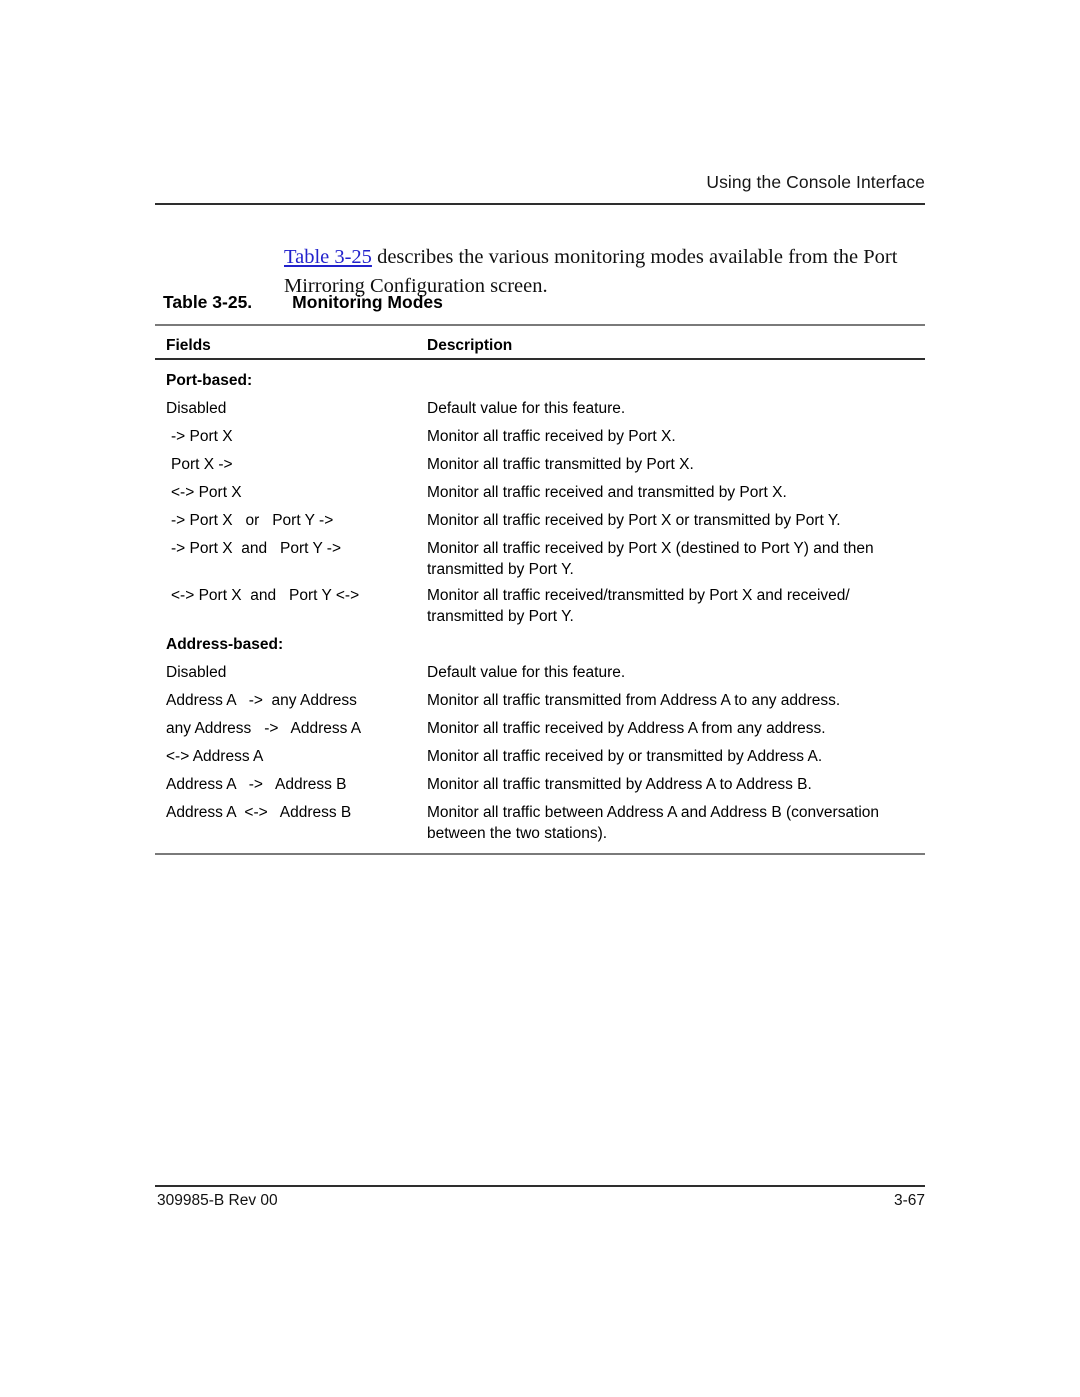 The height and width of the screenshot is (1397, 1080). I want to click on row-field: Port-based:, so click(209, 380).